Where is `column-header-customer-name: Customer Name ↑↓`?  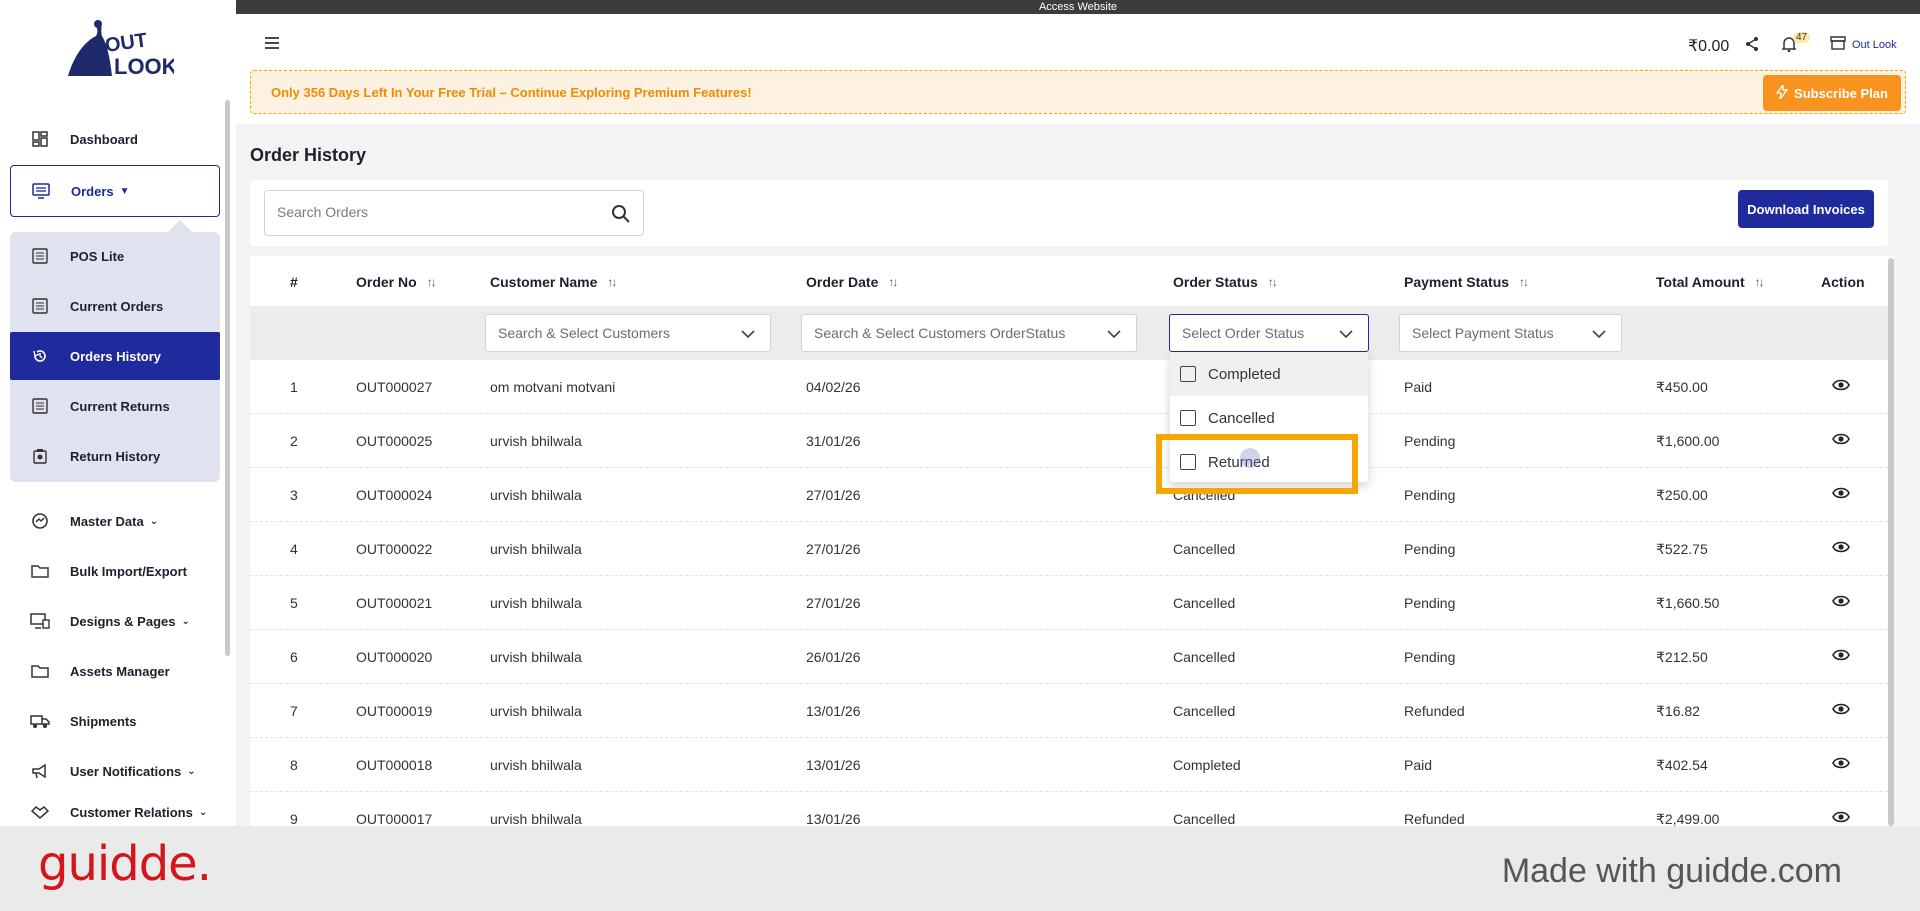 column-header-customer-name: Customer Name ↑↓ is located at coordinates (553, 282).